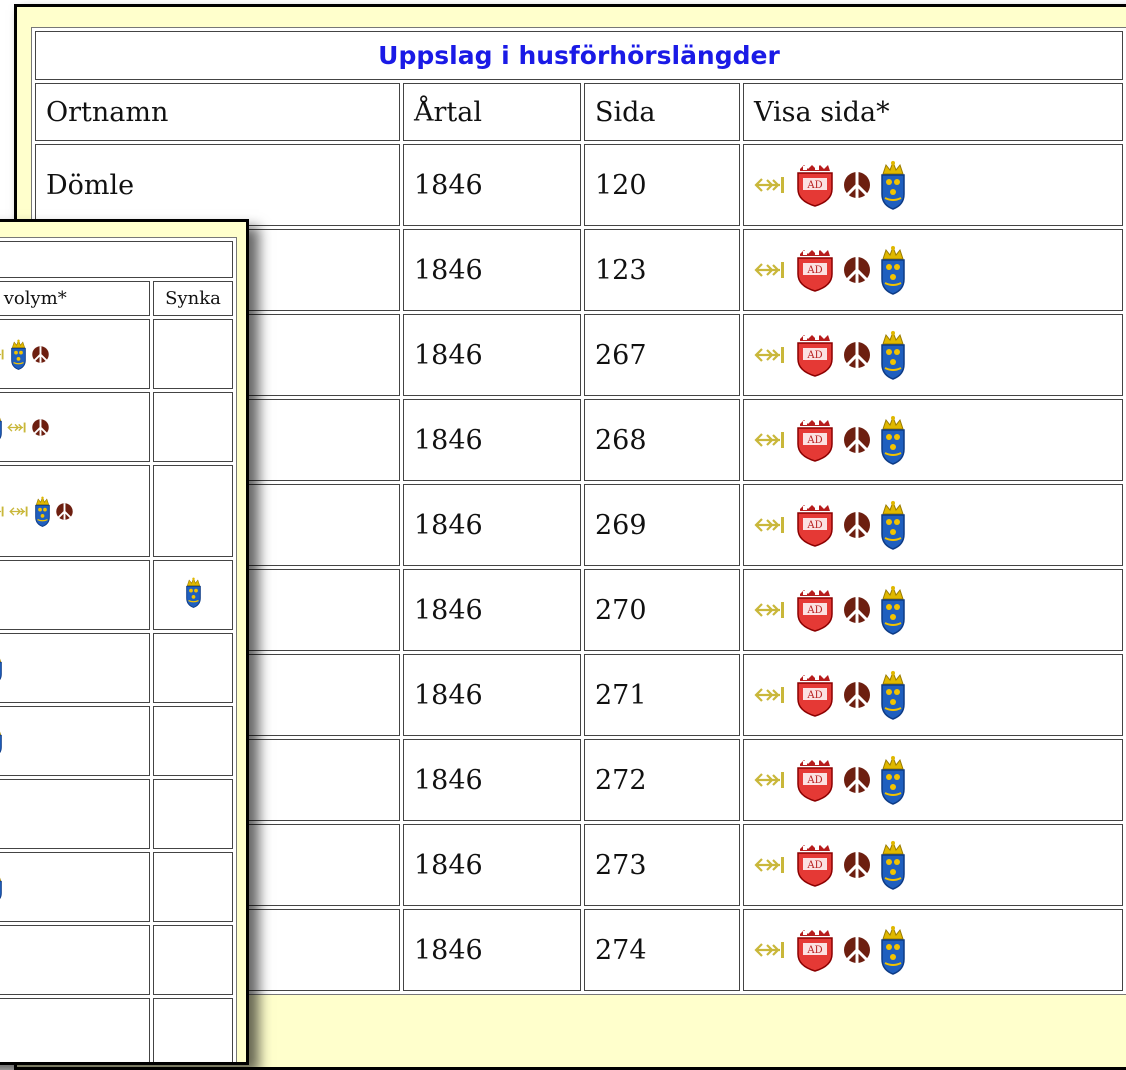 The width and height of the screenshot is (1126, 1070). I want to click on table-title: Uppslag i husförhörslängder, so click(579, 55).